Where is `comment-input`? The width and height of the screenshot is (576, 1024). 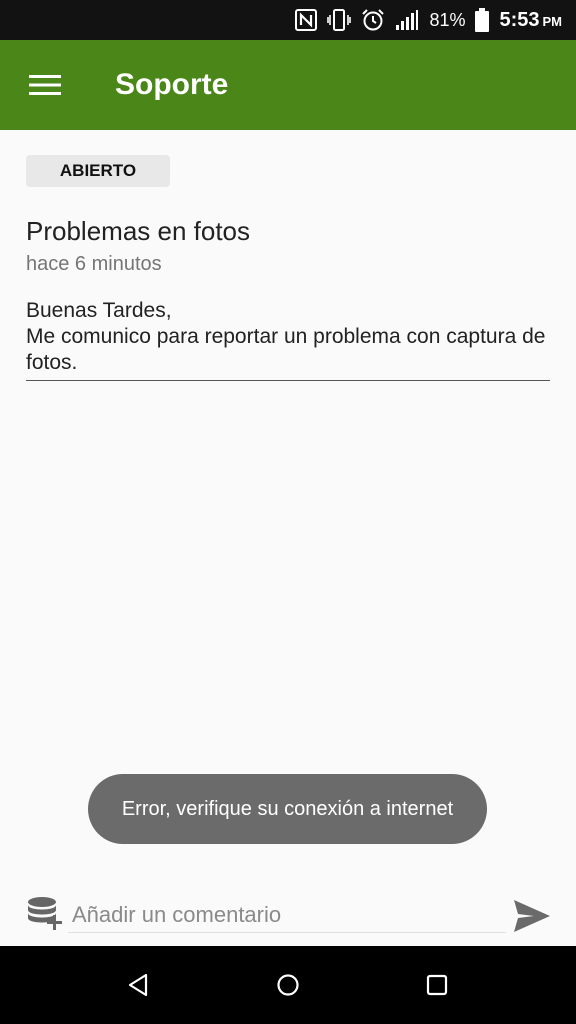 comment-input is located at coordinates (287, 915).